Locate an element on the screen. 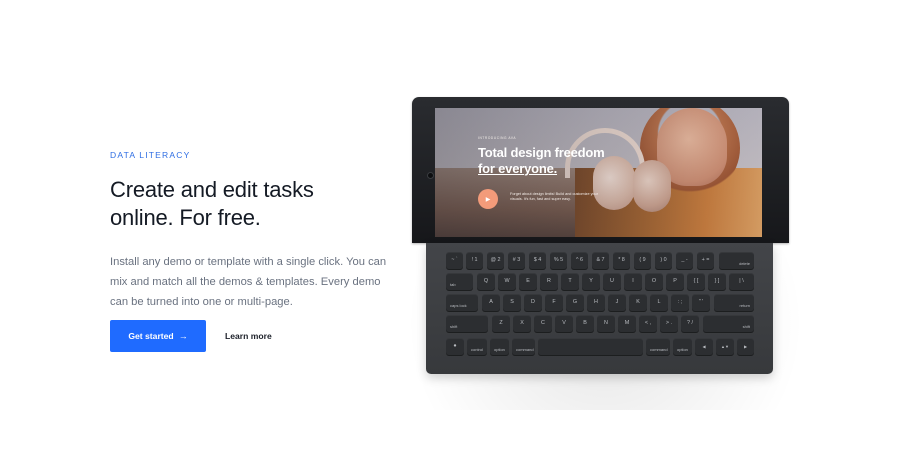 This screenshot has height=458, width=900. key: E is located at coordinates (528, 282).